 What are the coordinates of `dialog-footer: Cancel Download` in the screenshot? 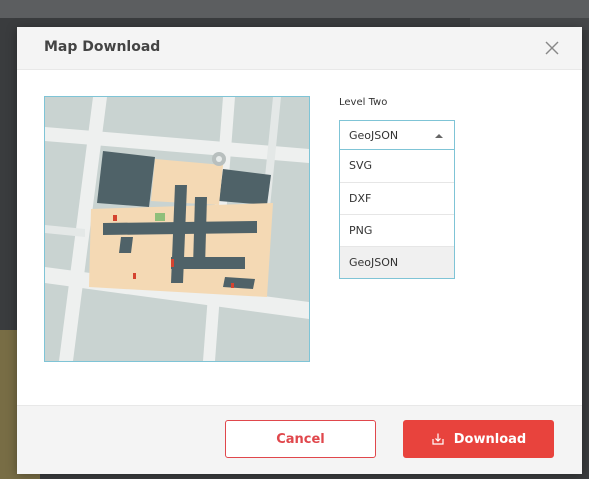 It's located at (299, 439).